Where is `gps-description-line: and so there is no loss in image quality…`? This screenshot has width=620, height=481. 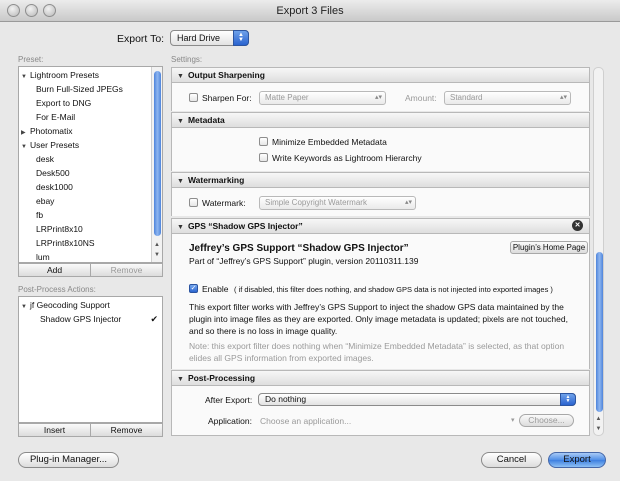
gps-description-line: and so there is no loss in image quality… is located at coordinates (263, 331).